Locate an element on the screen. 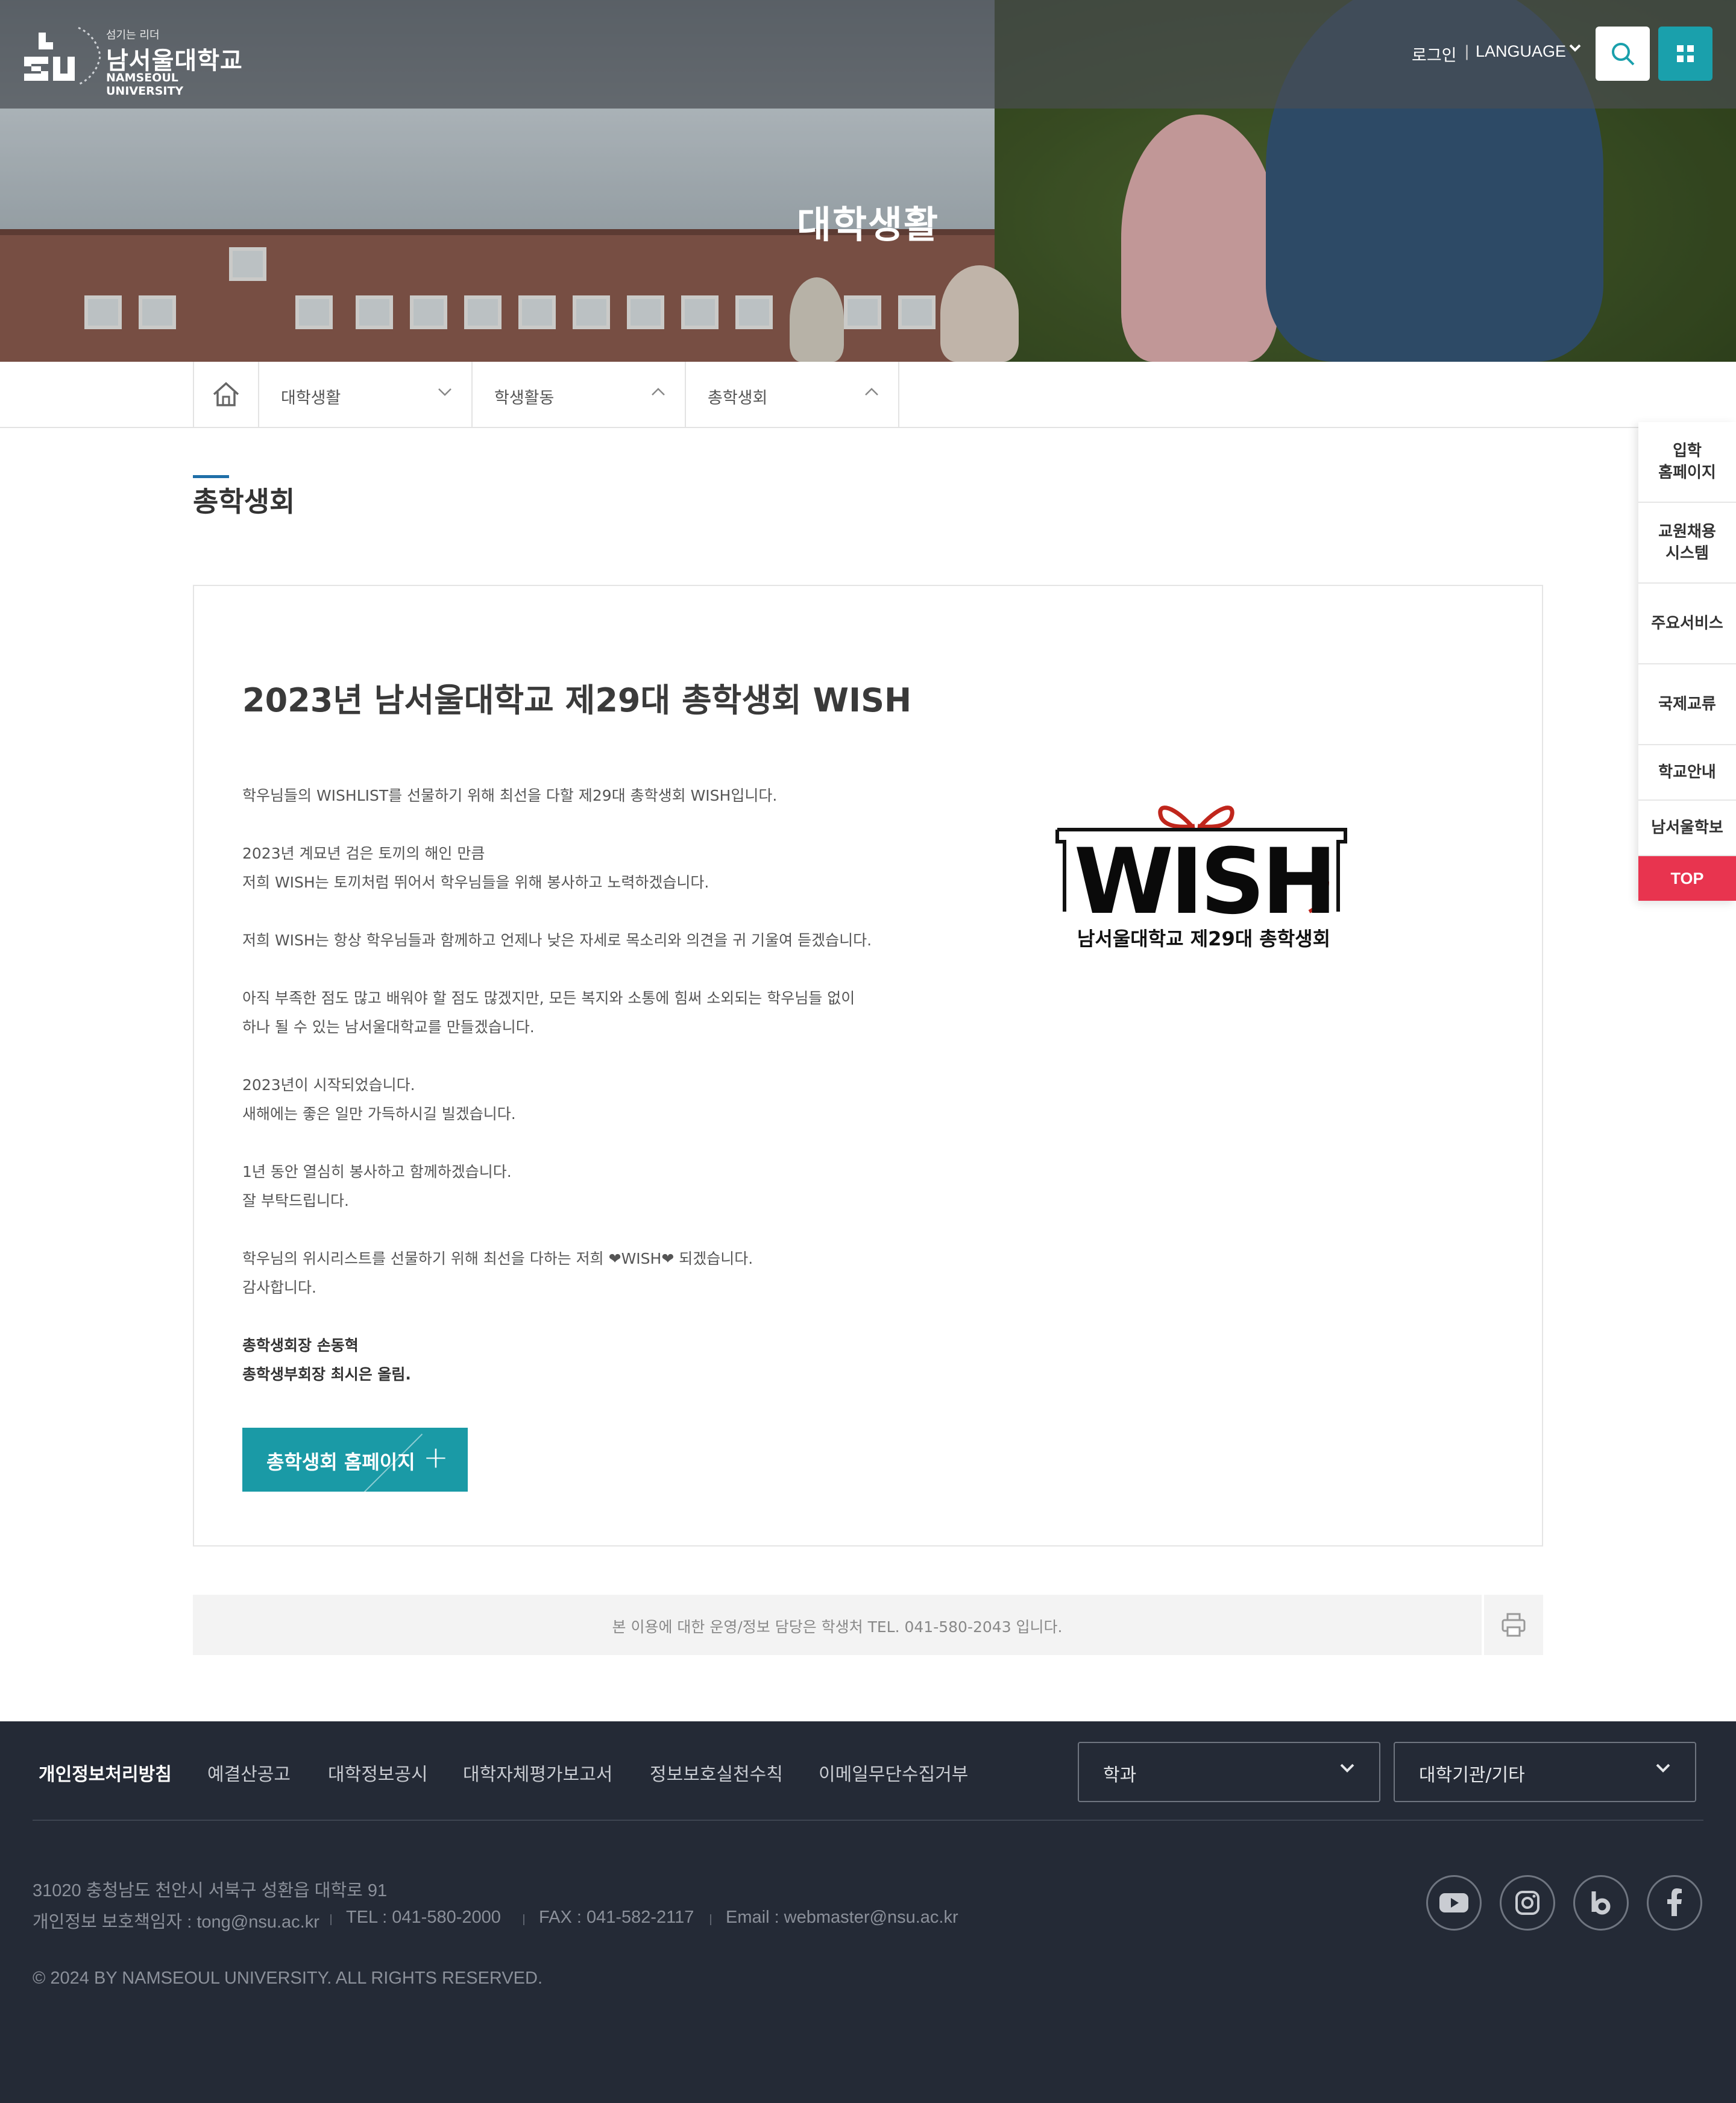 This screenshot has height=2103, width=1736. footer-link-budget: 예결산공고 is located at coordinates (249, 1772).